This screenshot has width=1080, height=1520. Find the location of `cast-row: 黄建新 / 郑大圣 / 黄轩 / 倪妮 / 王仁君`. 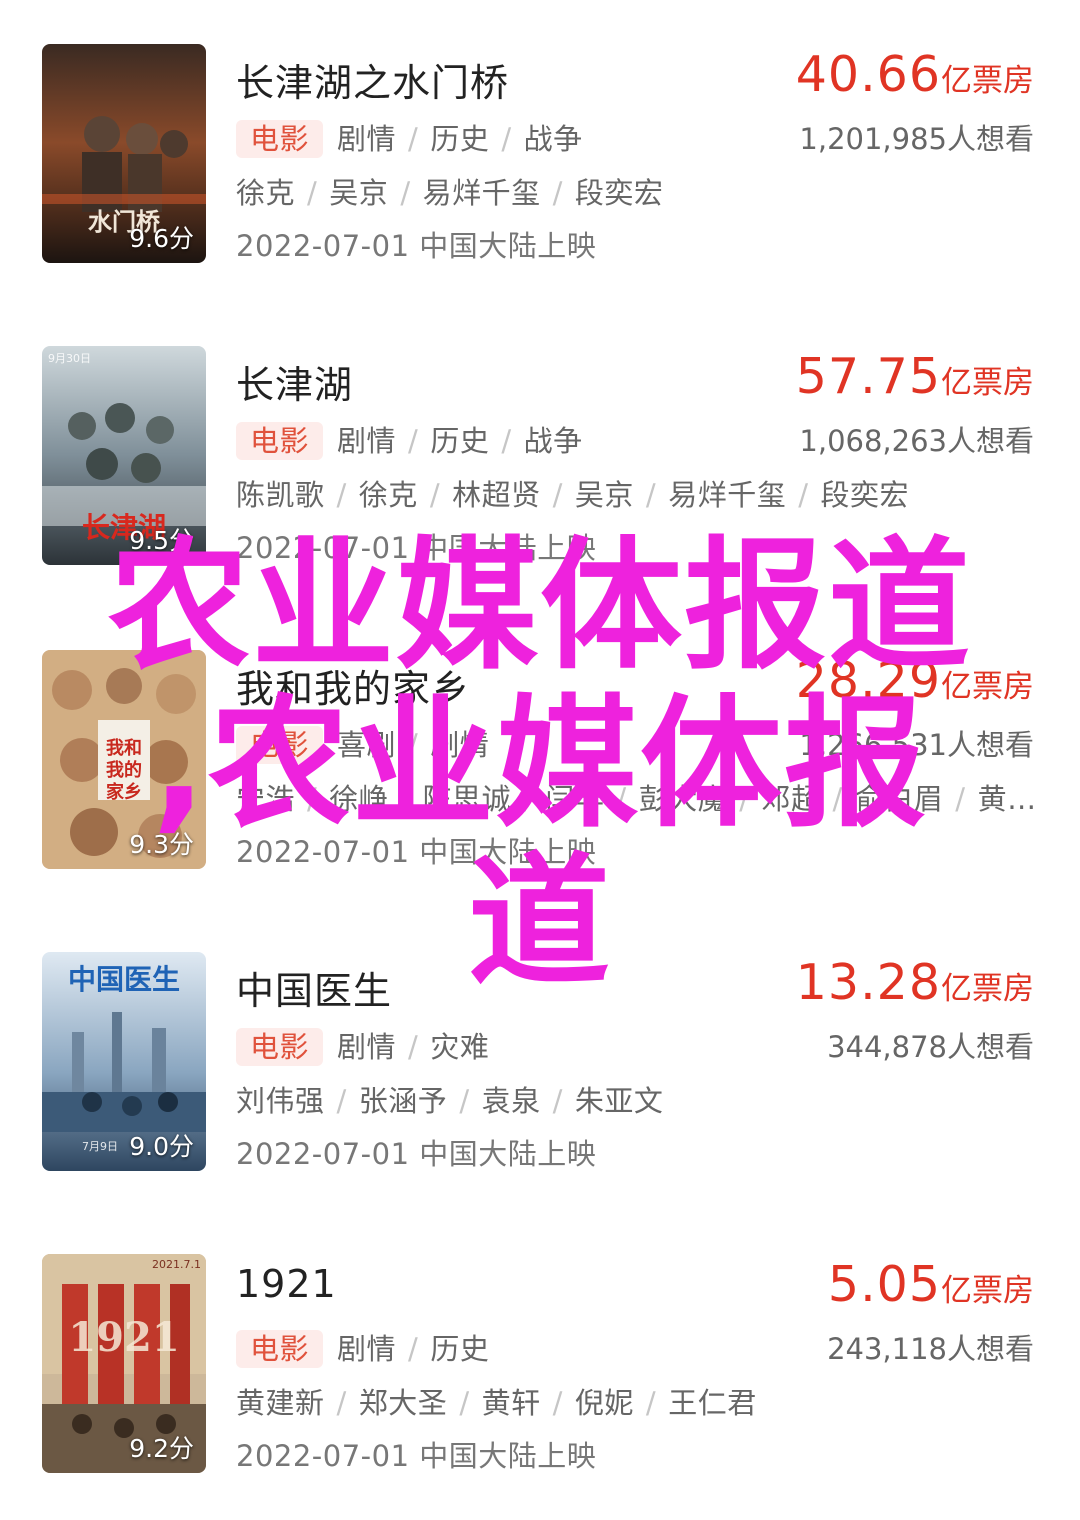

cast-row: 黄建新 / 郑大圣 / 黄轩 / 倪妮 / 王仁君 is located at coordinates (496, 1401).